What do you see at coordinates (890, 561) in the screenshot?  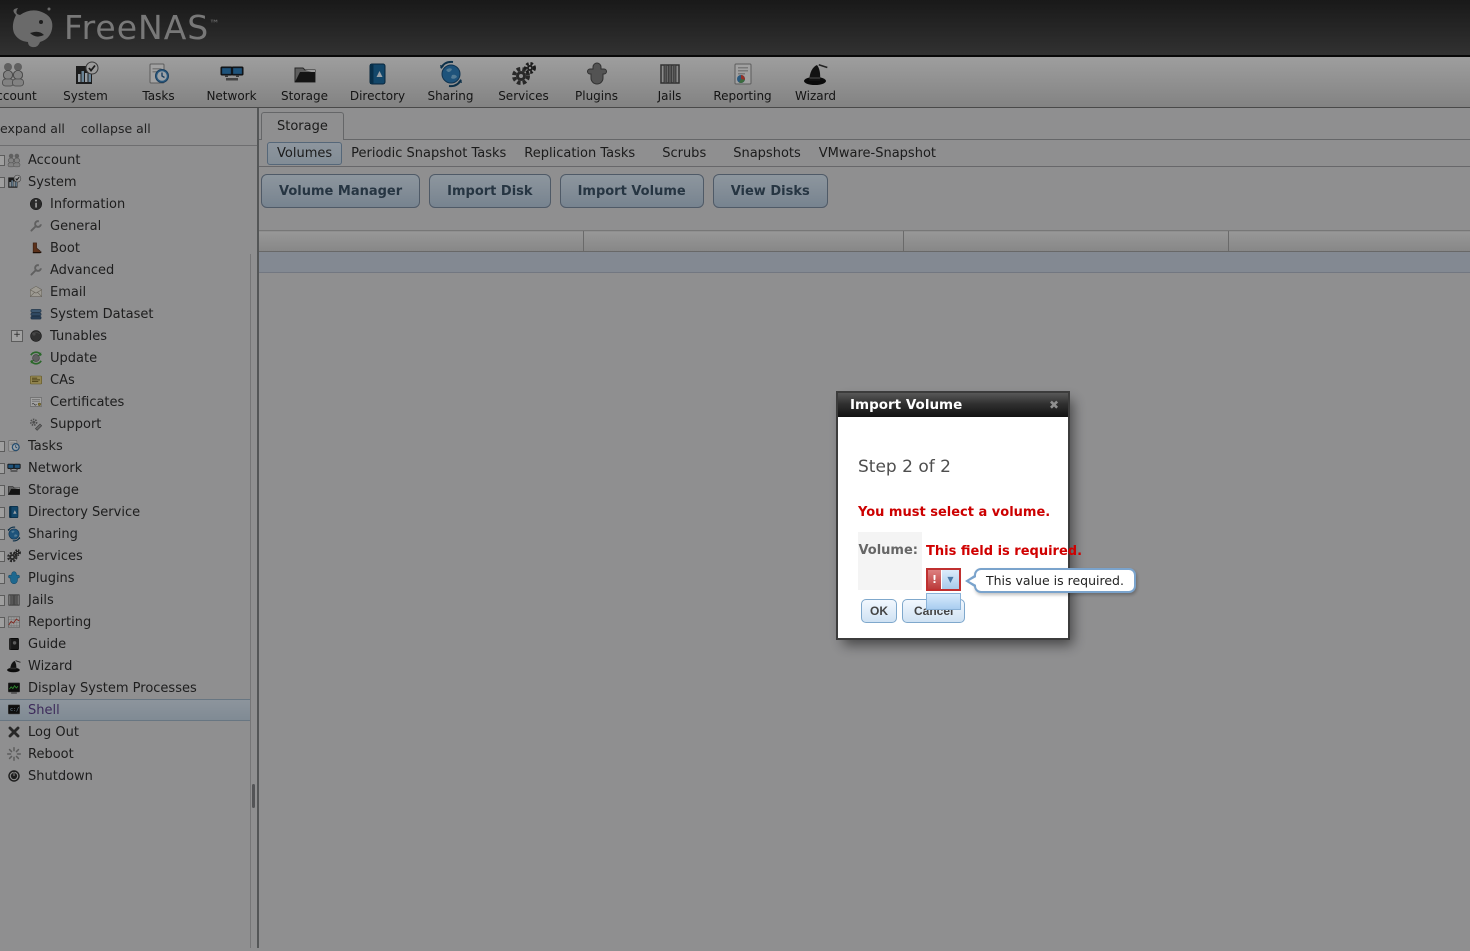 I see `volume-field-label: Volume:` at bounding box center [890, 561].